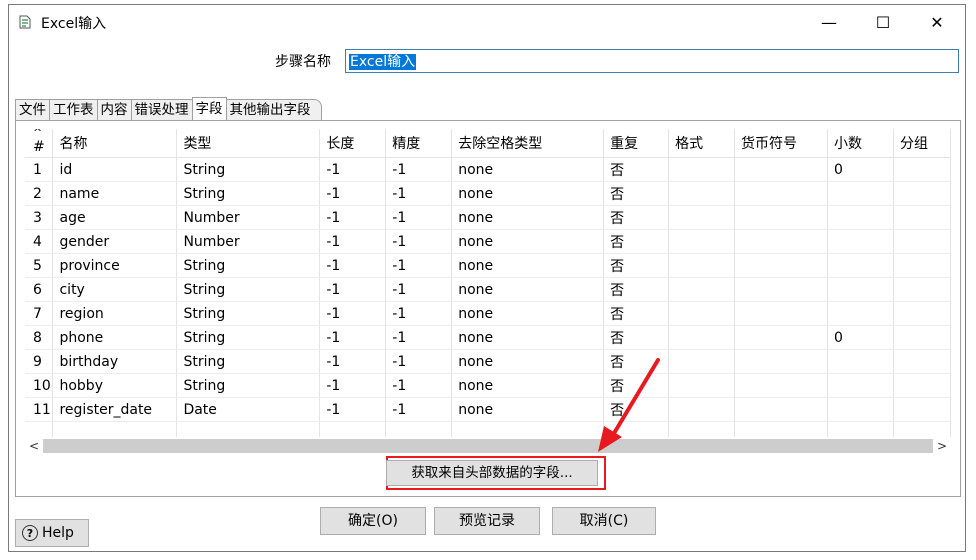 The height and width of the screenshot is (560, 976). What do you see at coordinates (488, 169) in the screenshot?
I see `table-row: 1 id String -1 -1 none 否 0` at bounding box center [488, 169].